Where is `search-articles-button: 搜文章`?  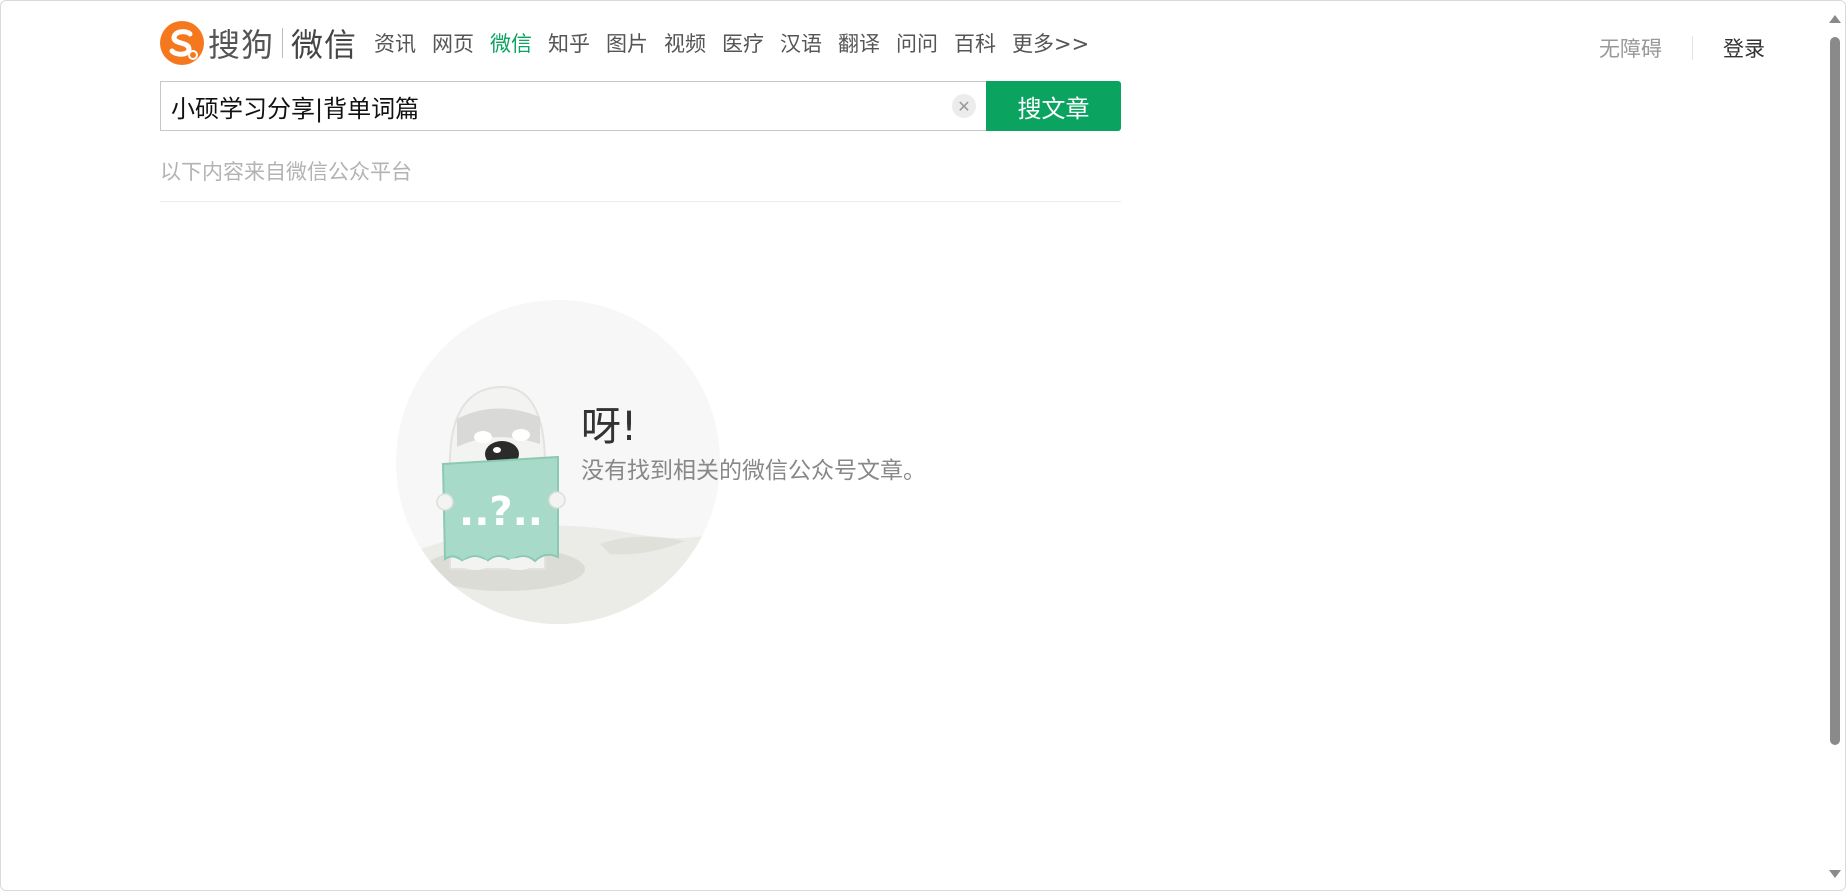
search-articles-button: 搜文章 is located at coordinates (1053, 106).